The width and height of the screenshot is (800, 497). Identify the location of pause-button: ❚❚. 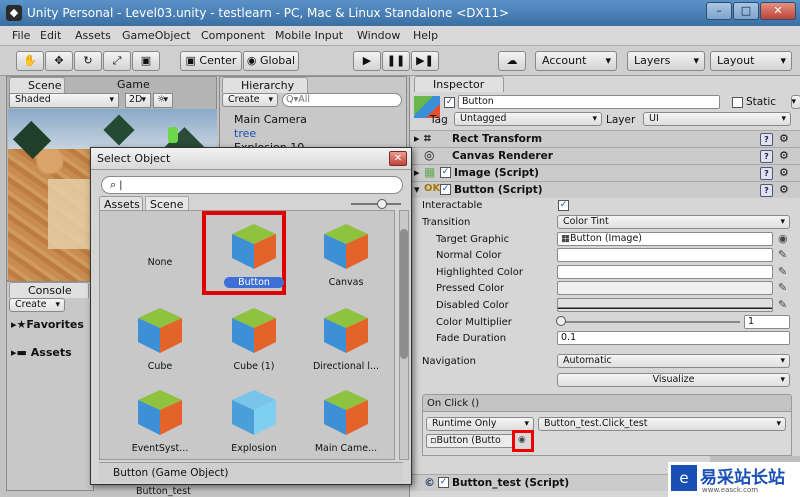
(396, 61).